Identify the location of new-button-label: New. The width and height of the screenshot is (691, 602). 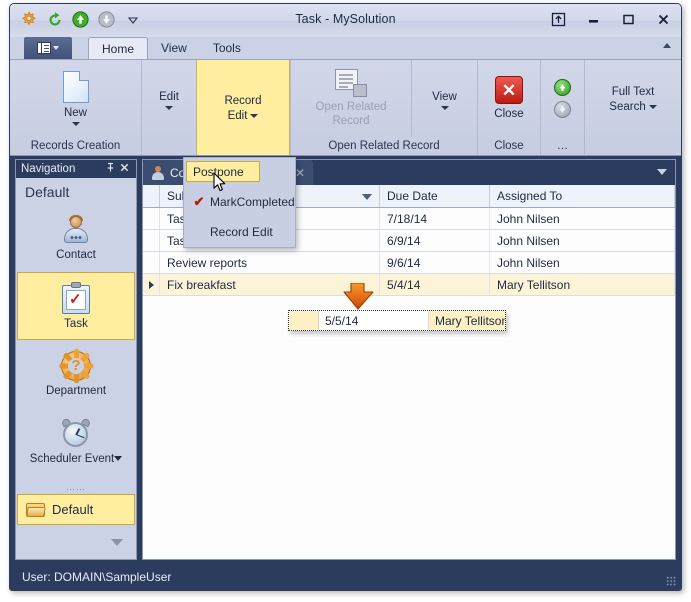
(75, 113).